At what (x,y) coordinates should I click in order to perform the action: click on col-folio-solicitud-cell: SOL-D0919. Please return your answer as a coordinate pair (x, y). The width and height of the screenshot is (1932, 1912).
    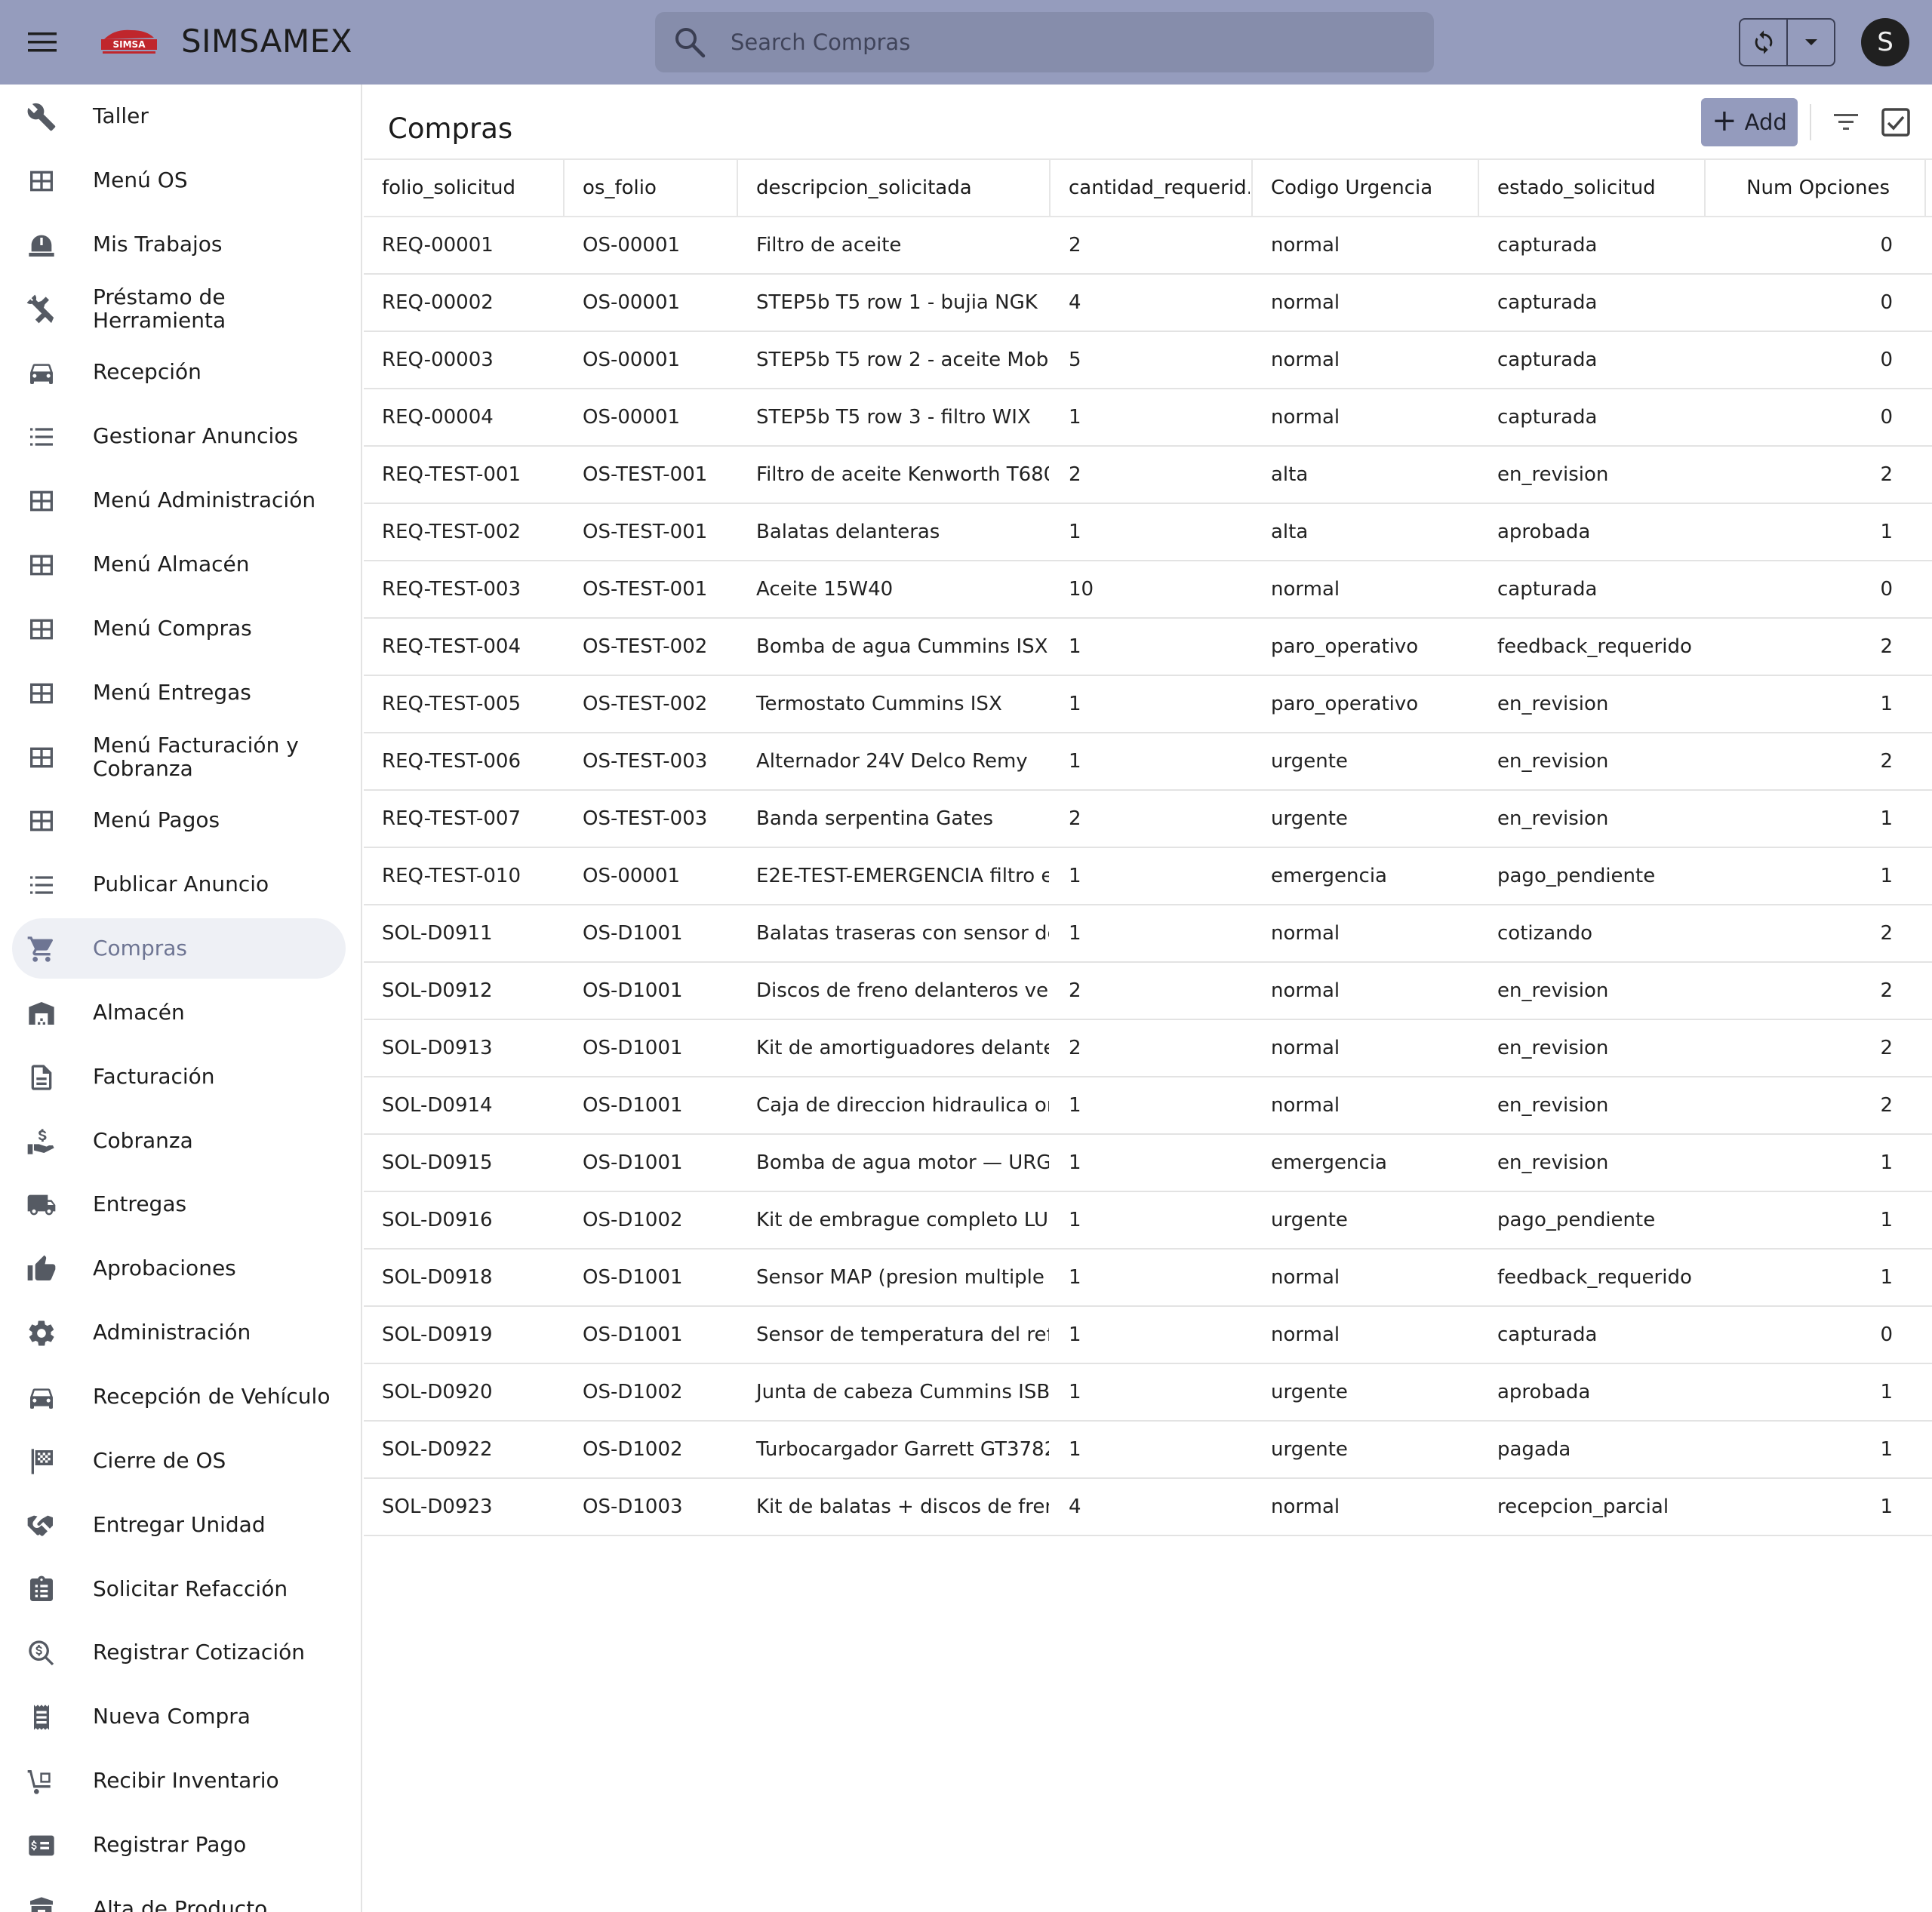
    Looking at the image, I should click on (437, 1334).